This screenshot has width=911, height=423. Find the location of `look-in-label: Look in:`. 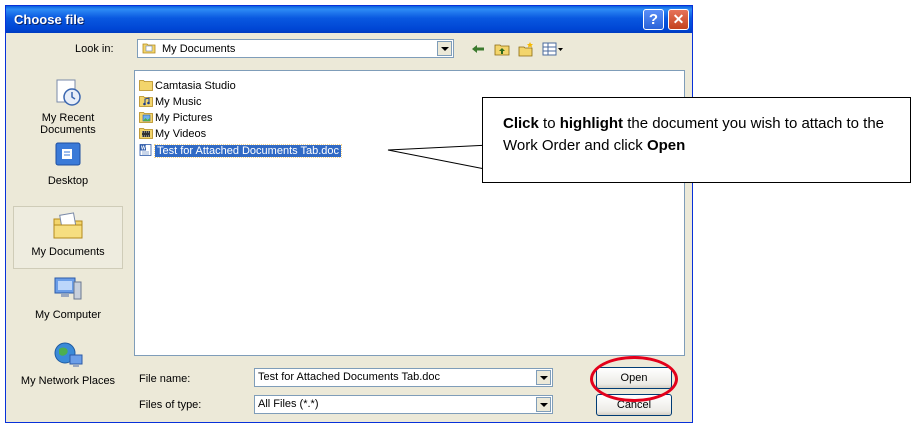

look-in-label: Look in: is located at coordinates (94, 49).